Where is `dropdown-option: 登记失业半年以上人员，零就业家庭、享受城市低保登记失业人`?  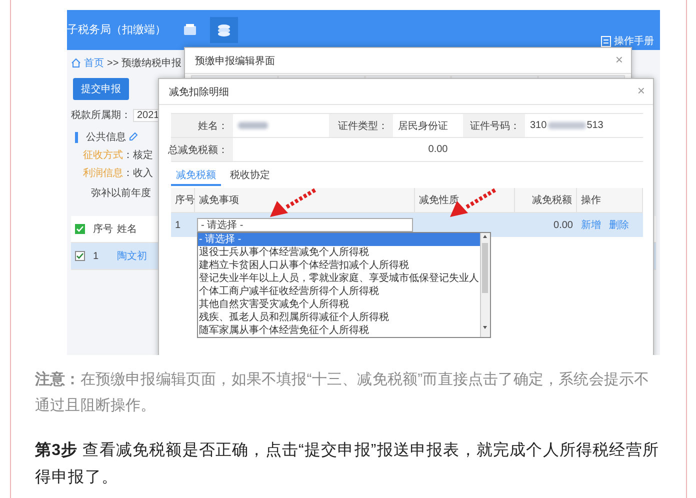 dropdown-option: 登记失业半年以上人员，零就业家庭、享受城市低保登记失业人 is located at coordinates (339, 278).